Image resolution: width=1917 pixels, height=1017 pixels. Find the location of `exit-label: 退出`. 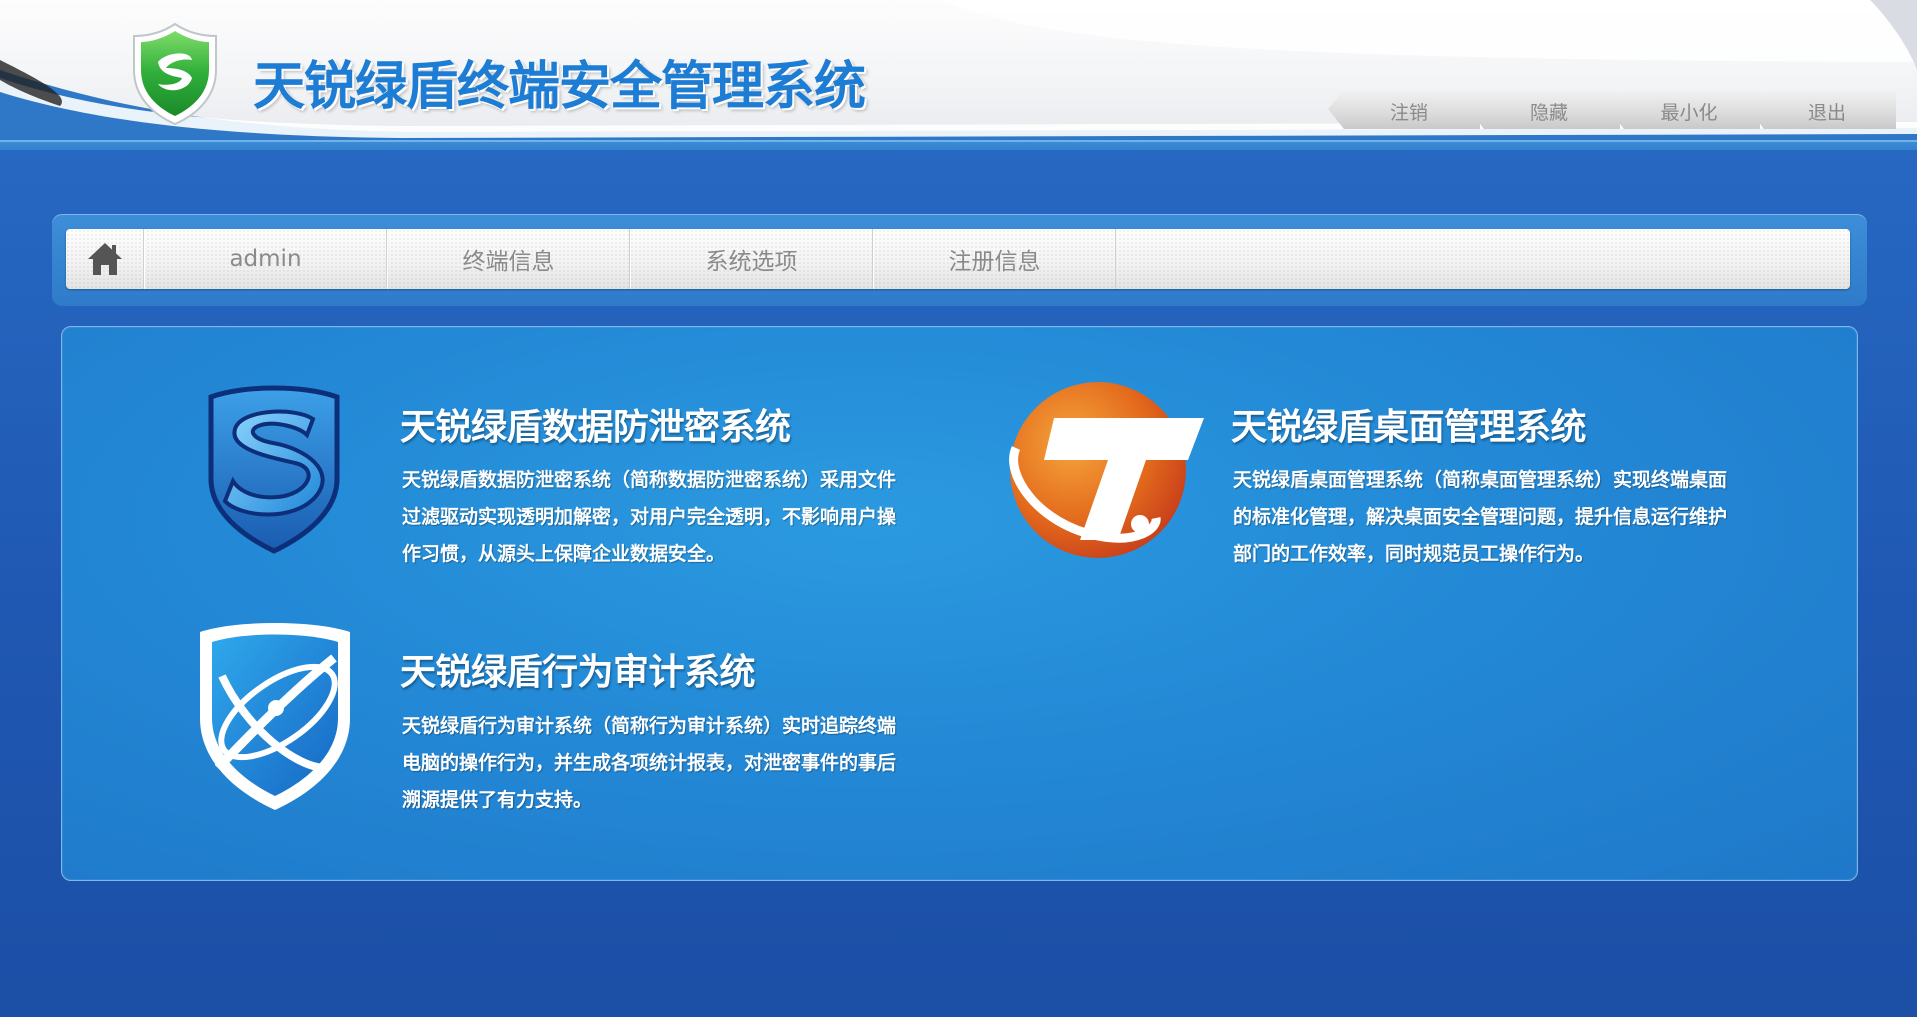

exit-label: 退出 is located at coordinates (1826, 113).